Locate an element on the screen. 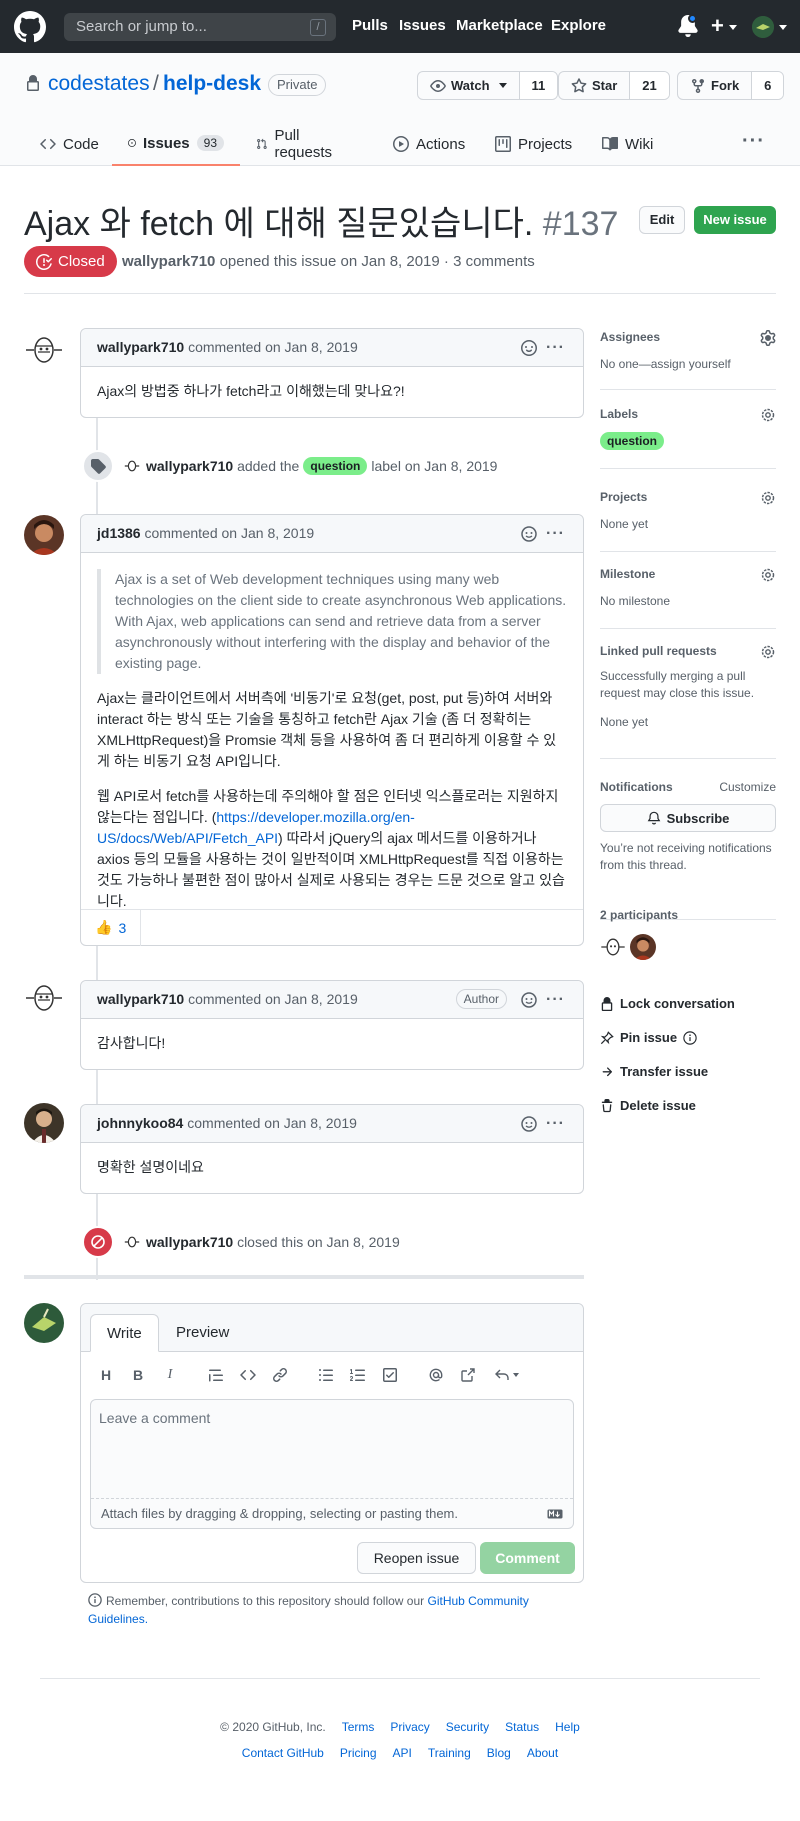 This screenshot has height=1821, width=800. tab-issues: Issues 93 is located at coordinates (176, 144).